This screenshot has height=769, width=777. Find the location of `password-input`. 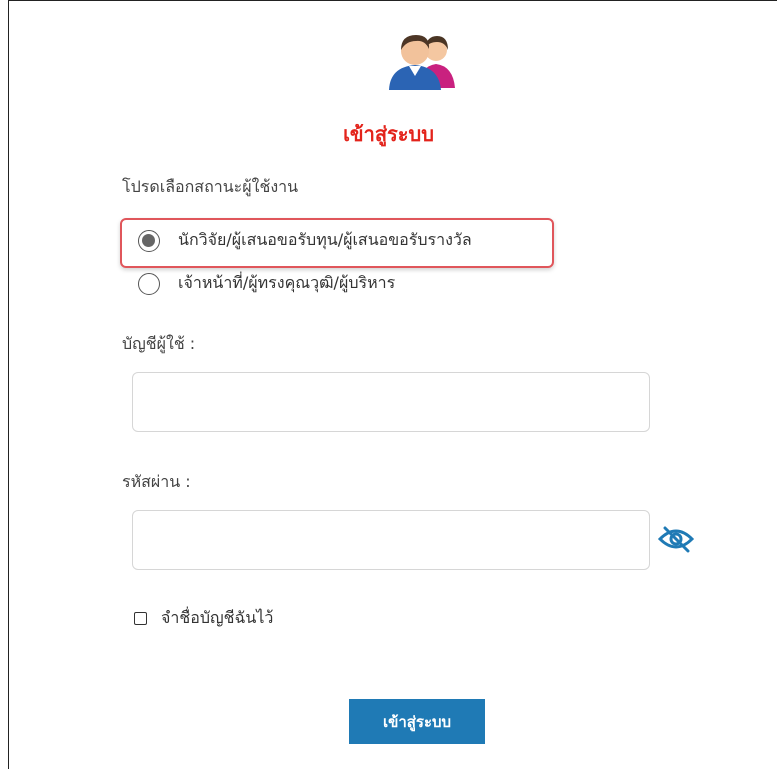

password-input is located at coordinates (391, 540).